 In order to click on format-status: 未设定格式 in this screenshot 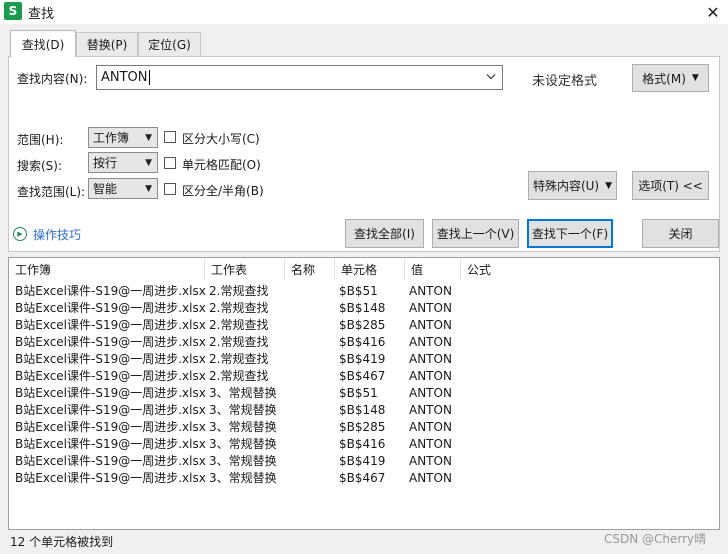, I will do `click(565, 81)`.